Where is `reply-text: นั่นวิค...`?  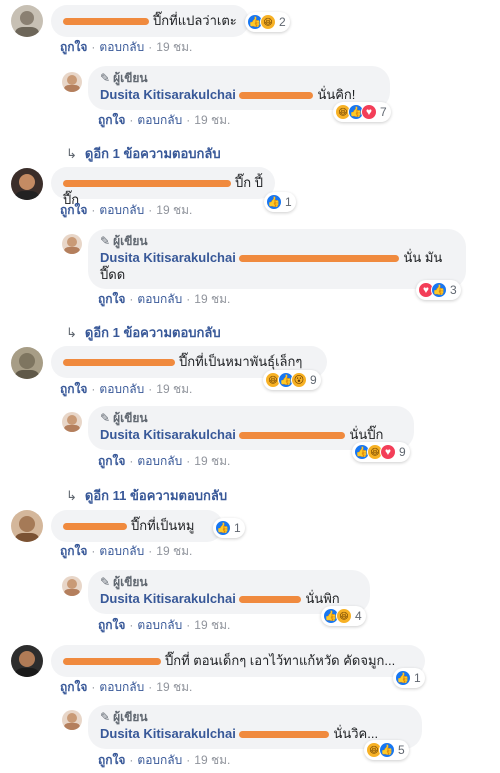
reply-text: นั่นวิค... is located at coordinates (356, 733).